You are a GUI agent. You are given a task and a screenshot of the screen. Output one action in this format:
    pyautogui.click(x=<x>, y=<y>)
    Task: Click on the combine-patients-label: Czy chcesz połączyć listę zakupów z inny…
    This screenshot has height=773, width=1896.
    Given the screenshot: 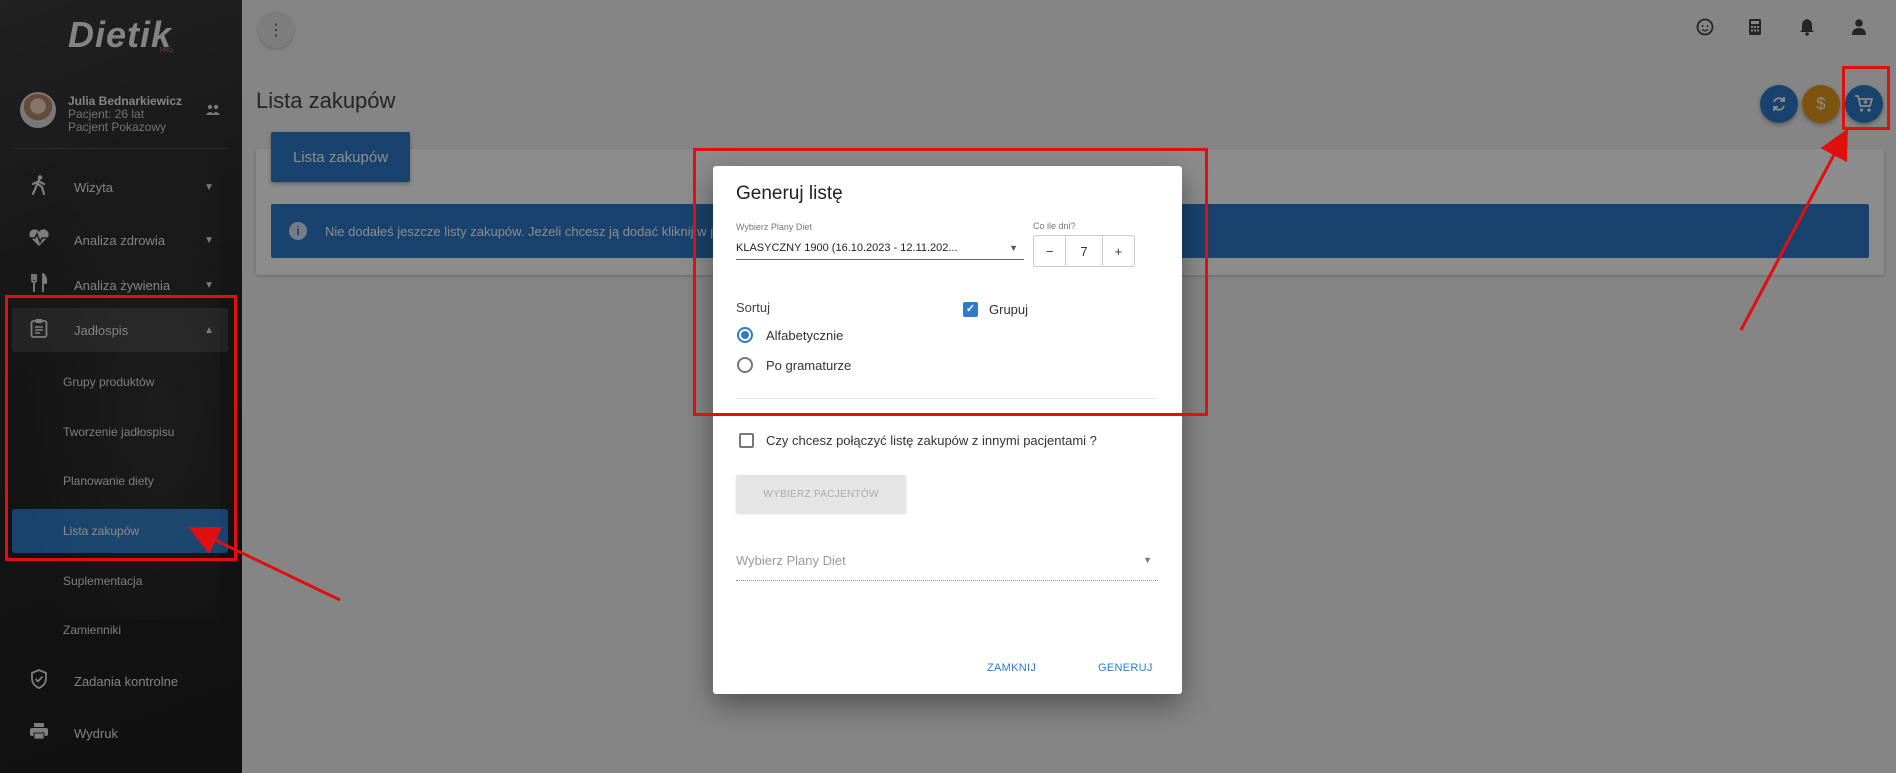 What is the action you would take?
    pyautogui.click(x=931, y=440)
    